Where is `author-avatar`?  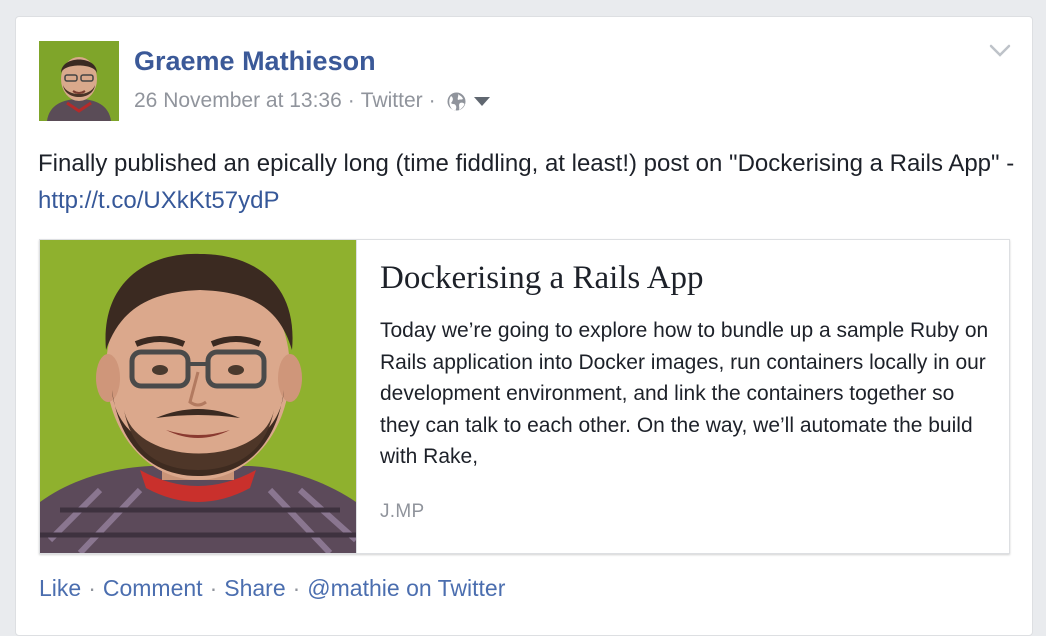 author-avatar is located at coordinates (79, 81).